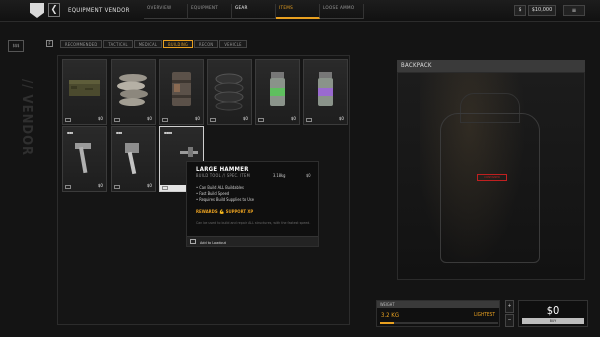 The height and width of the screenshot is (337, 600). What do you see at coordinates (439, 323) in the screenshot?
I see `weight-bar` at bounding box center [439, 323].